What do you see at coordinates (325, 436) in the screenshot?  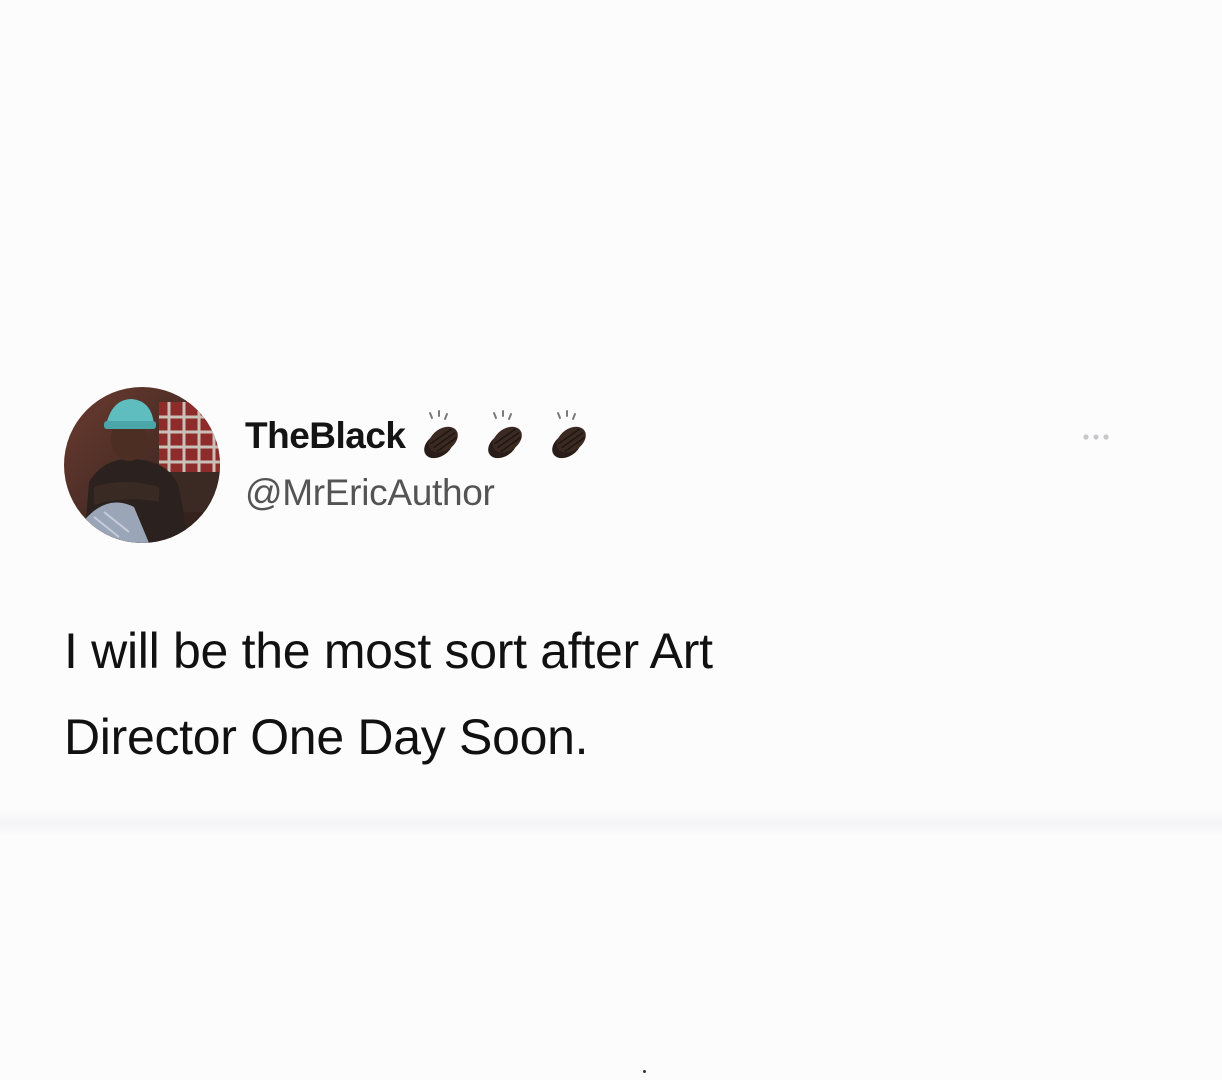 I see `display-name: TheBlack` at bounding box center [325, 436].